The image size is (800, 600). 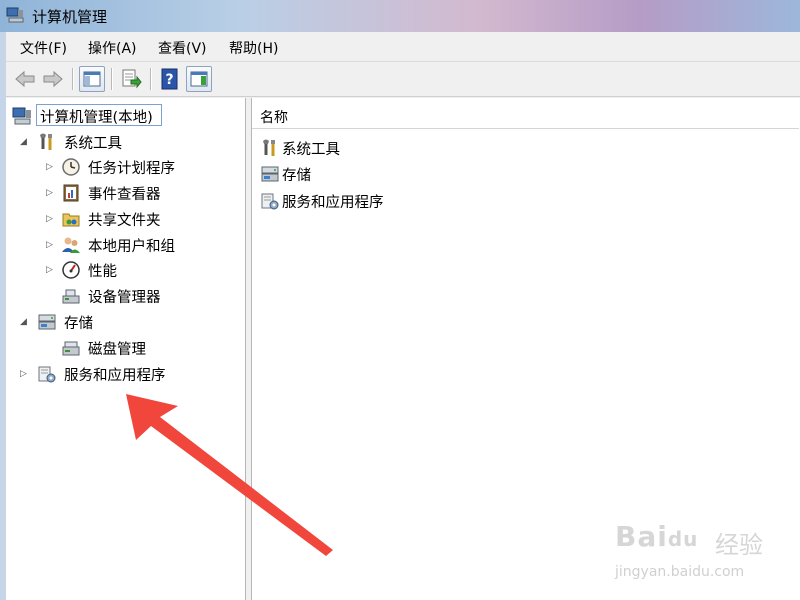 I want to click on baidu-jingyan-watermark: Baidu 经验 jingyan.baidu.com, so click(x=700, y=555).